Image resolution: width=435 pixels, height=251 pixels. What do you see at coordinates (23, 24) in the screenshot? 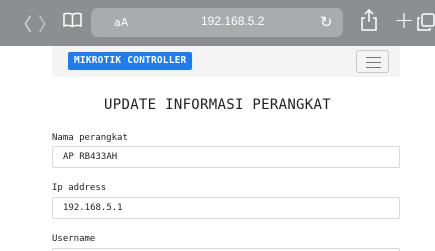
I see `back-arrow-icon: 〈` at bounding box center [23, 24].